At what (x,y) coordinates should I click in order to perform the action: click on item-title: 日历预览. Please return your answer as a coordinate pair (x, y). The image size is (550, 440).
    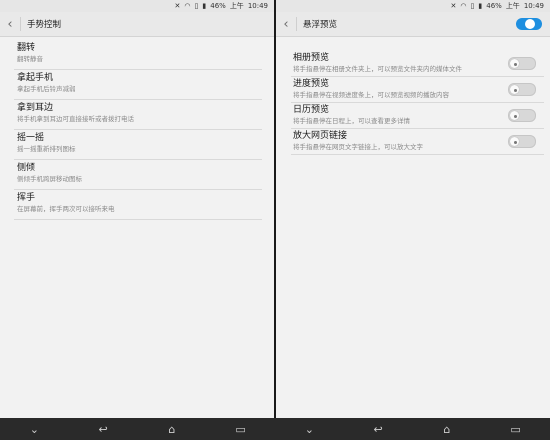
    Looking at the image, I should click on (311, 110).